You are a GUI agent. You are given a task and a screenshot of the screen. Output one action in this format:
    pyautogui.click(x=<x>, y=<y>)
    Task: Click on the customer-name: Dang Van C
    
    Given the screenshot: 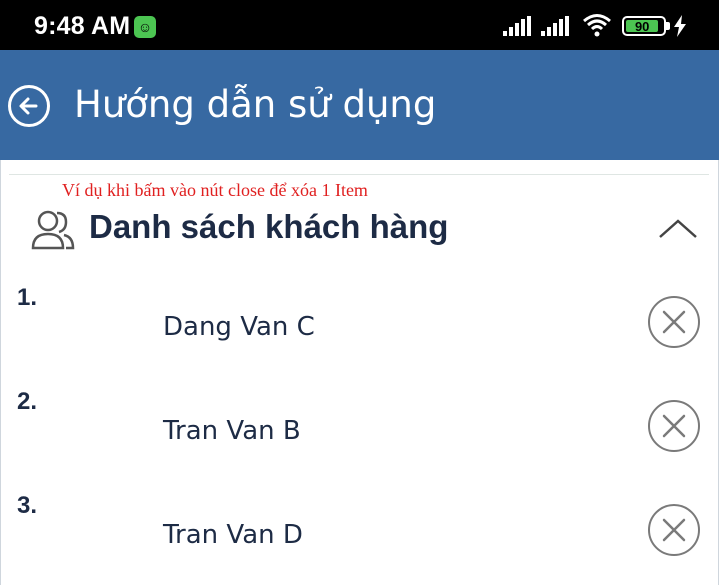 What is the action you would take?
    pyautogui.click(x=239, y=327)
    